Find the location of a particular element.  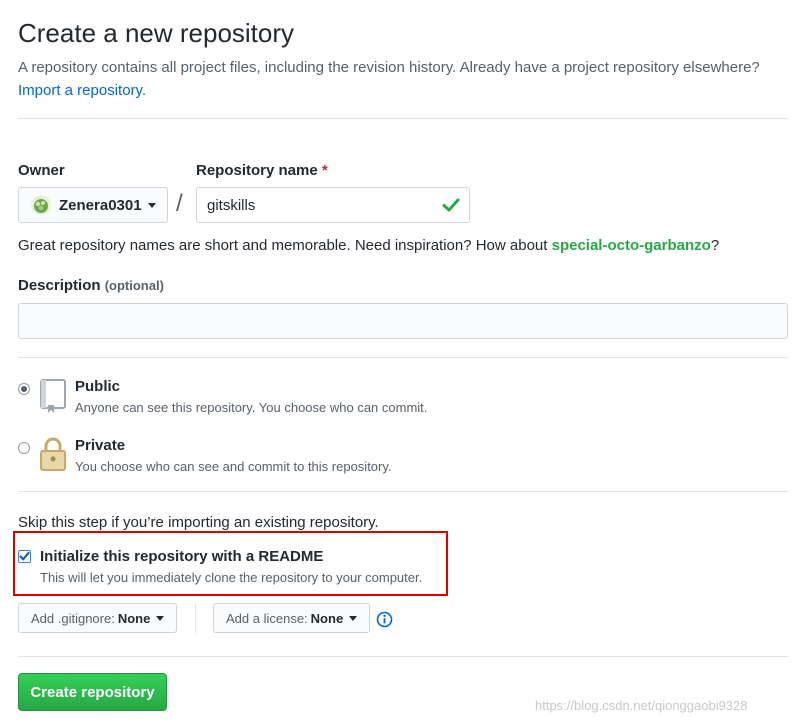

check-icon is located at coordinates (451, 205).